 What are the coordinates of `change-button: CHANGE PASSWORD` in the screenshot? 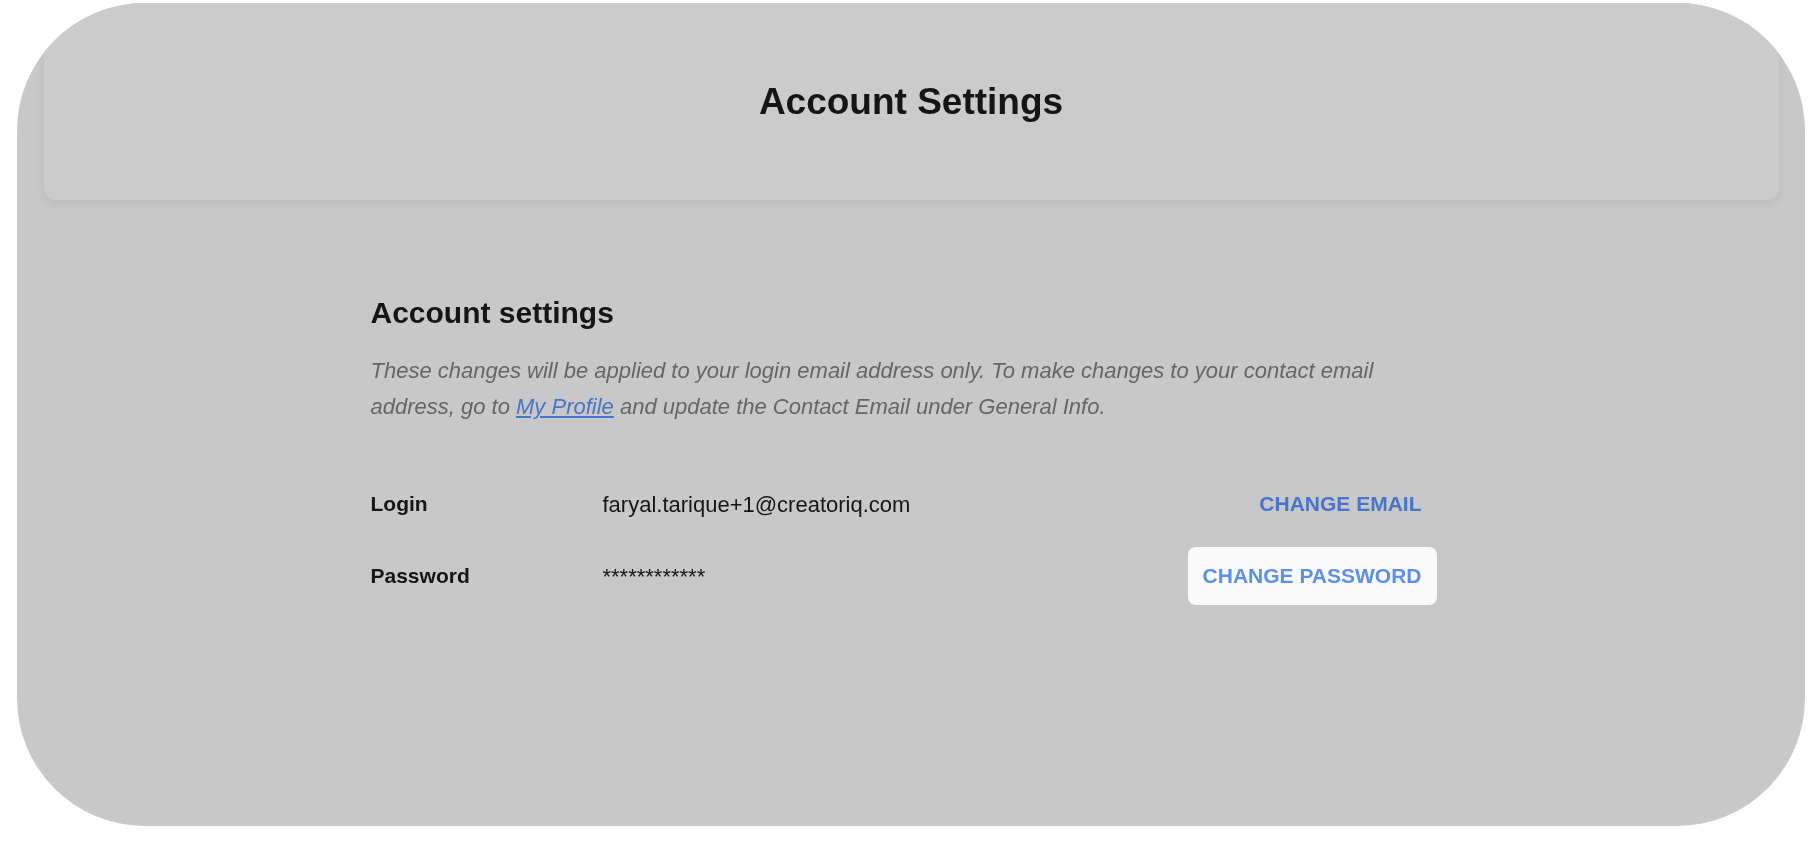 It's located at (1312, 576).